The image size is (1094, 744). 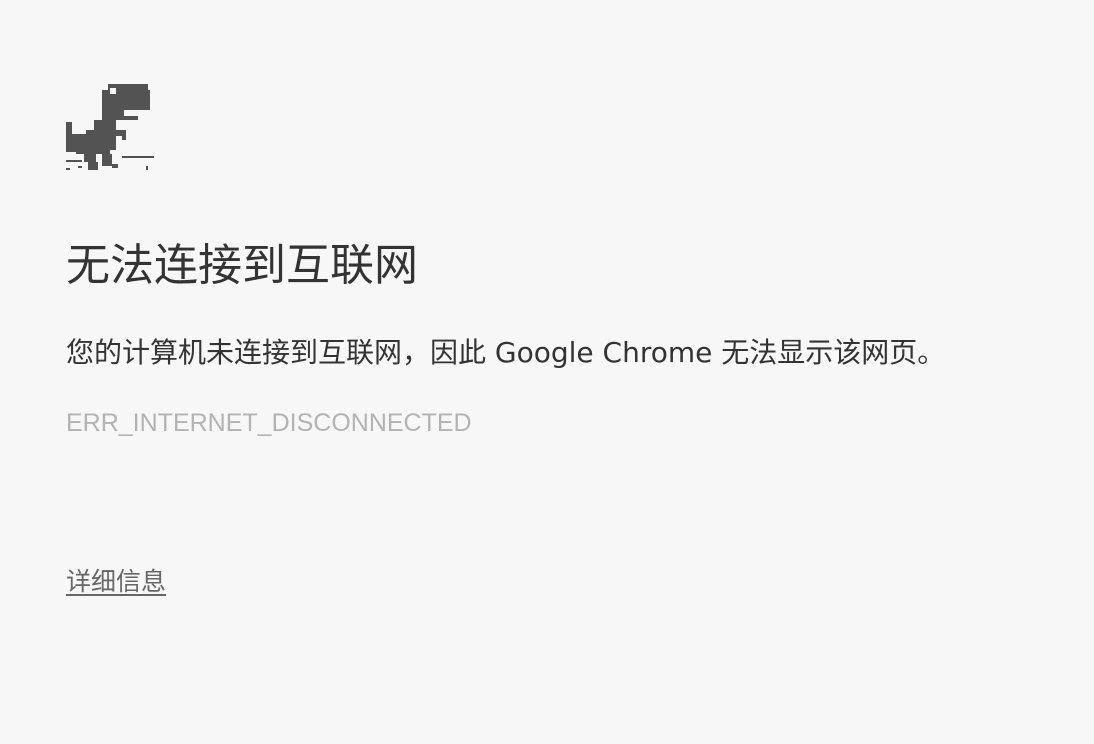 What do you see at coordinates (506, 352) in the screenshot?
I see `error-message: 您的计算机未连接到互联网，因此 Google Chrome 无法显示该网页。` at bounding box center [506, 352].